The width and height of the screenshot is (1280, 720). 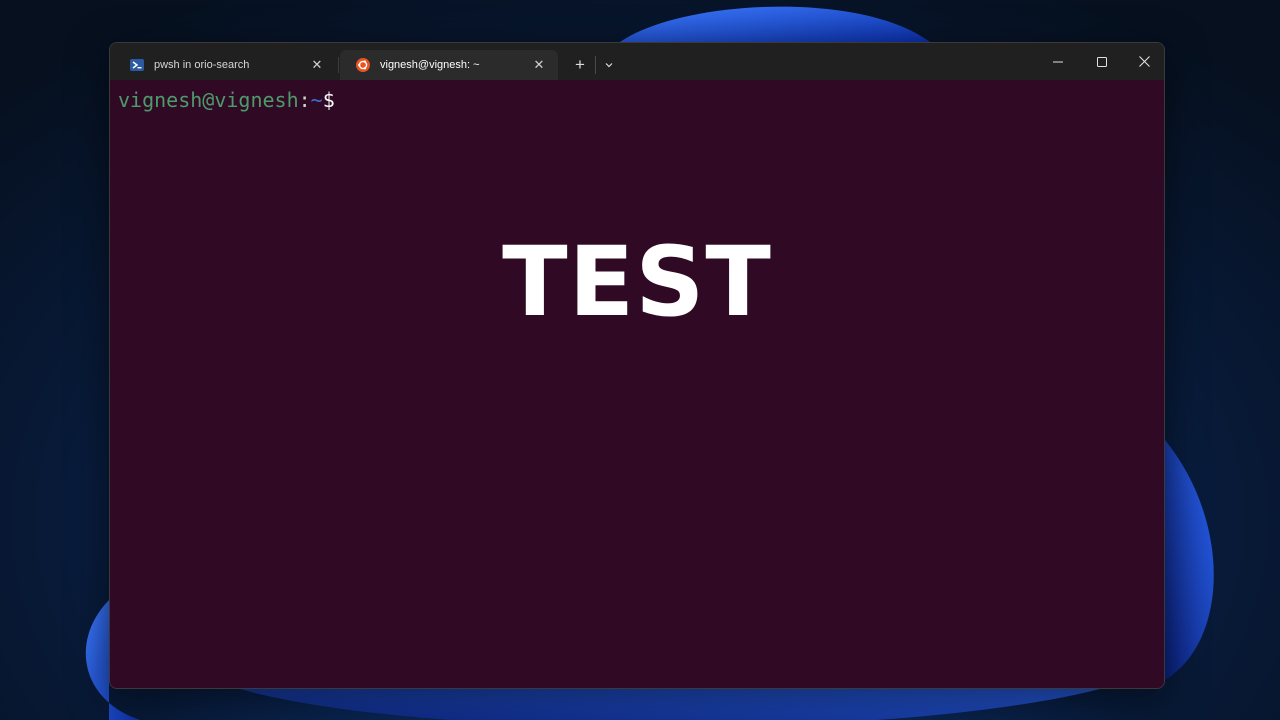 I want to click on powershell-icon, so click(x=137, y=65).